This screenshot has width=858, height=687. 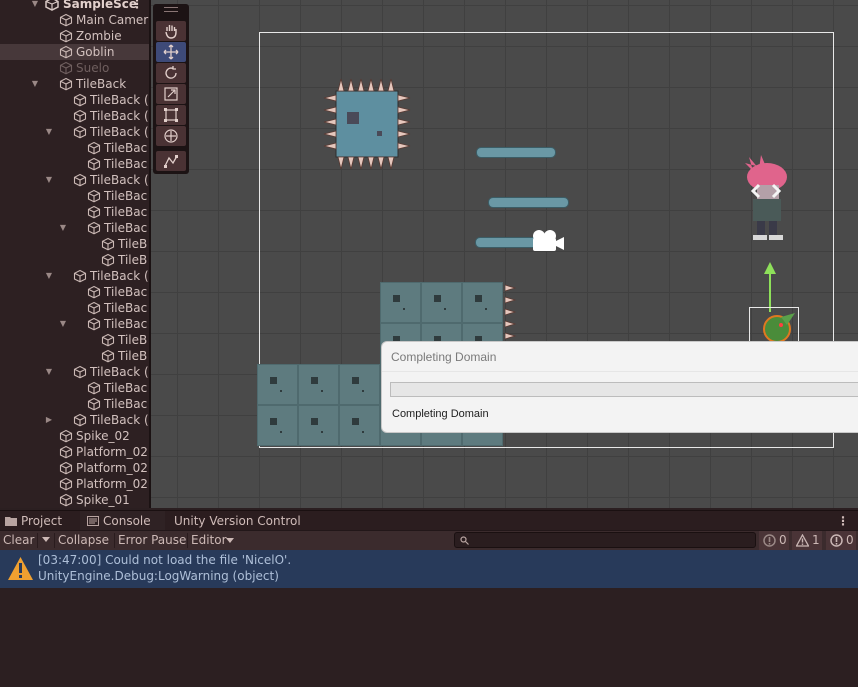 I want to click on collapse-arrow-icon: ▶, so click(x=49, y=420).